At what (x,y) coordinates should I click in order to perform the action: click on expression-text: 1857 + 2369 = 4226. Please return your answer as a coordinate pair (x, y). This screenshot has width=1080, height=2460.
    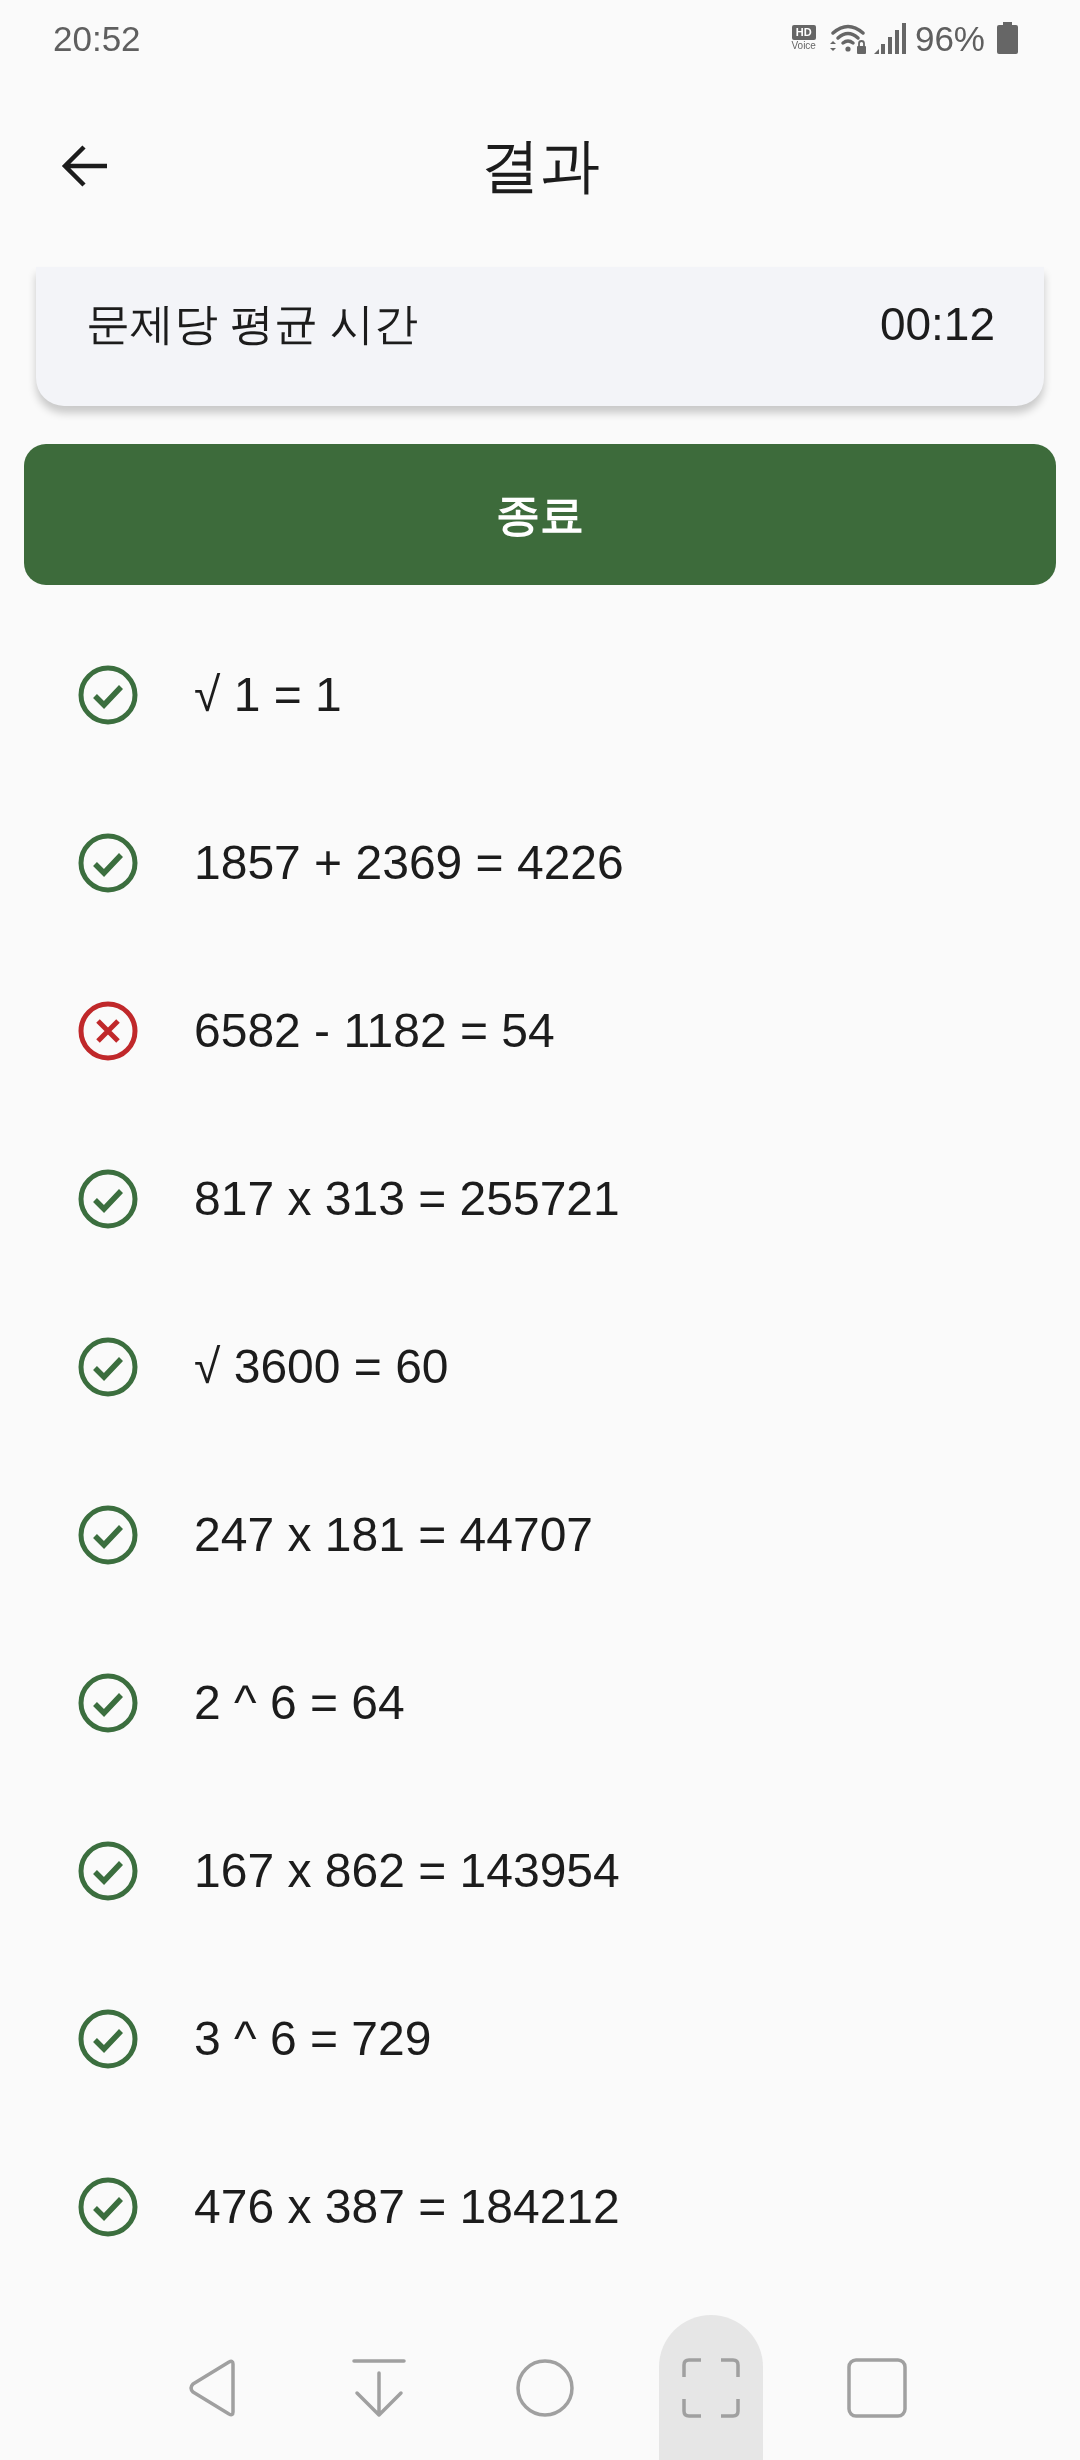
    Looking at the image, I should click on (409, 863).